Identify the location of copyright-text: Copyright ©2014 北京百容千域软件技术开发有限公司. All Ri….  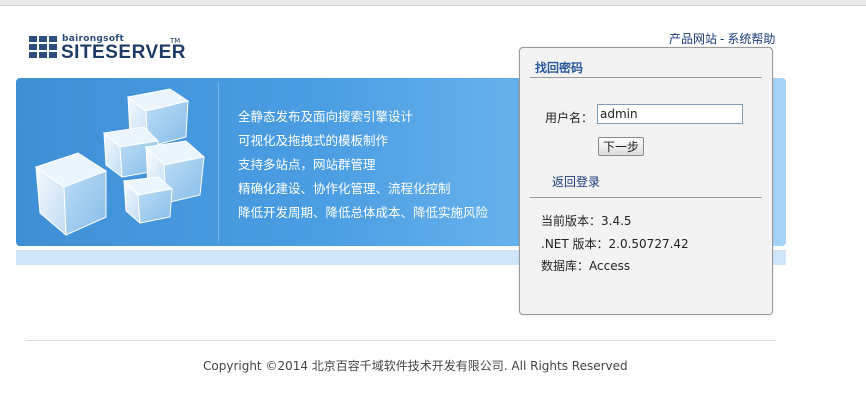
(415, 366).